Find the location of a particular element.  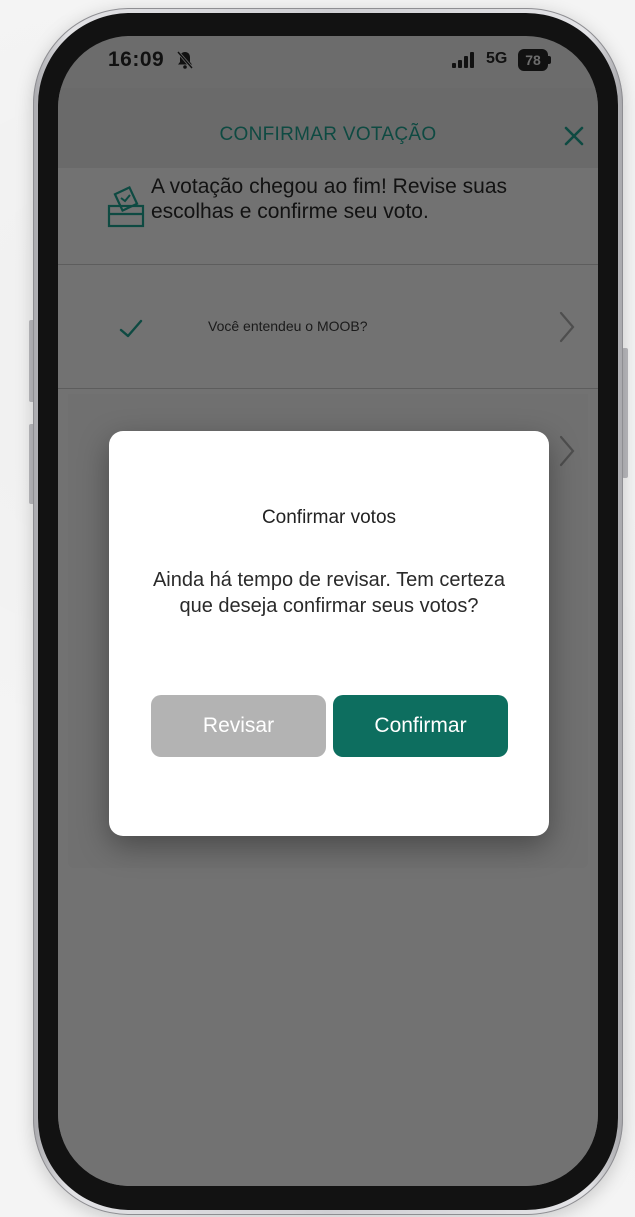

check-icon is located at coordinates (131, 331).